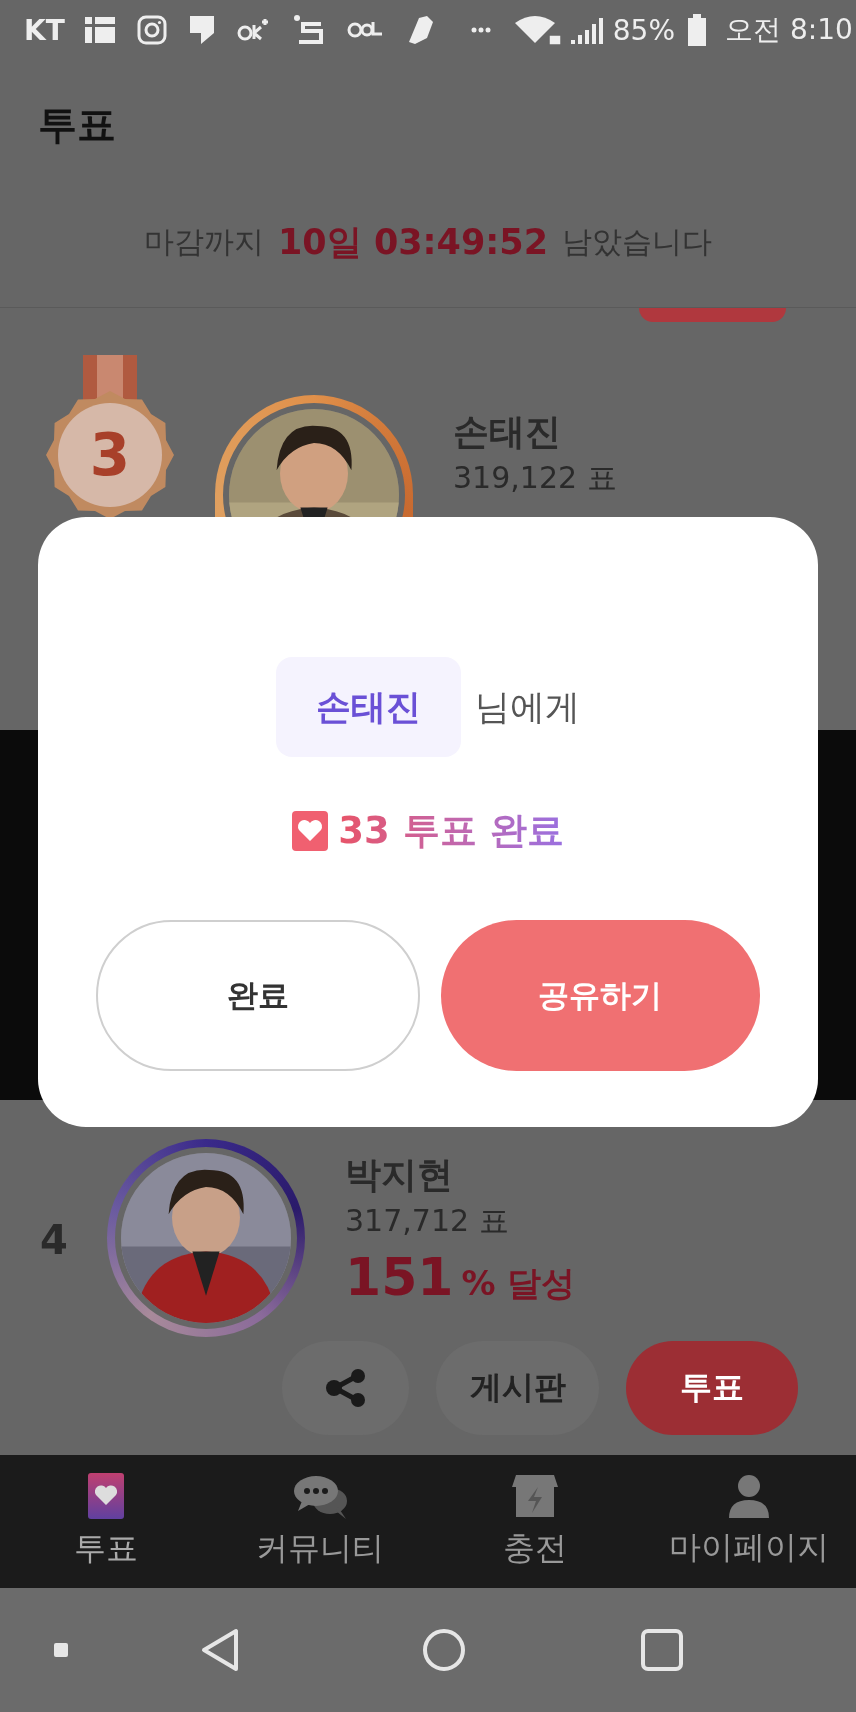 The image size is (856, 1712). Describe the element at coordinates (106, 1521) in the screenshot. I see `nav-tab: 투표` at that location.